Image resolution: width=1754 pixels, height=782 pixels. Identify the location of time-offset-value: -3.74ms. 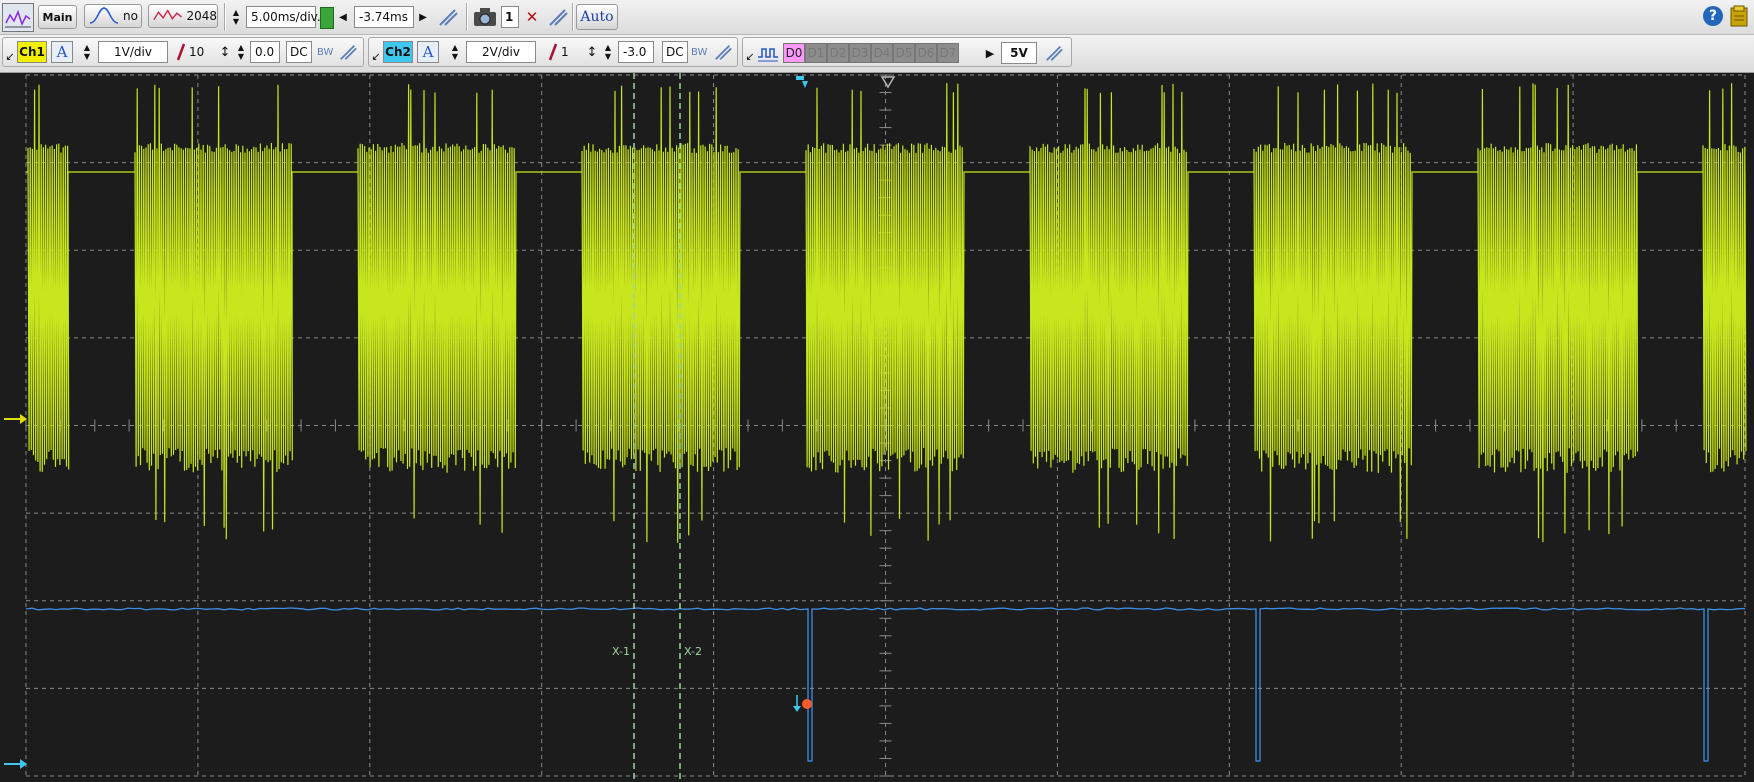
(383, 17).